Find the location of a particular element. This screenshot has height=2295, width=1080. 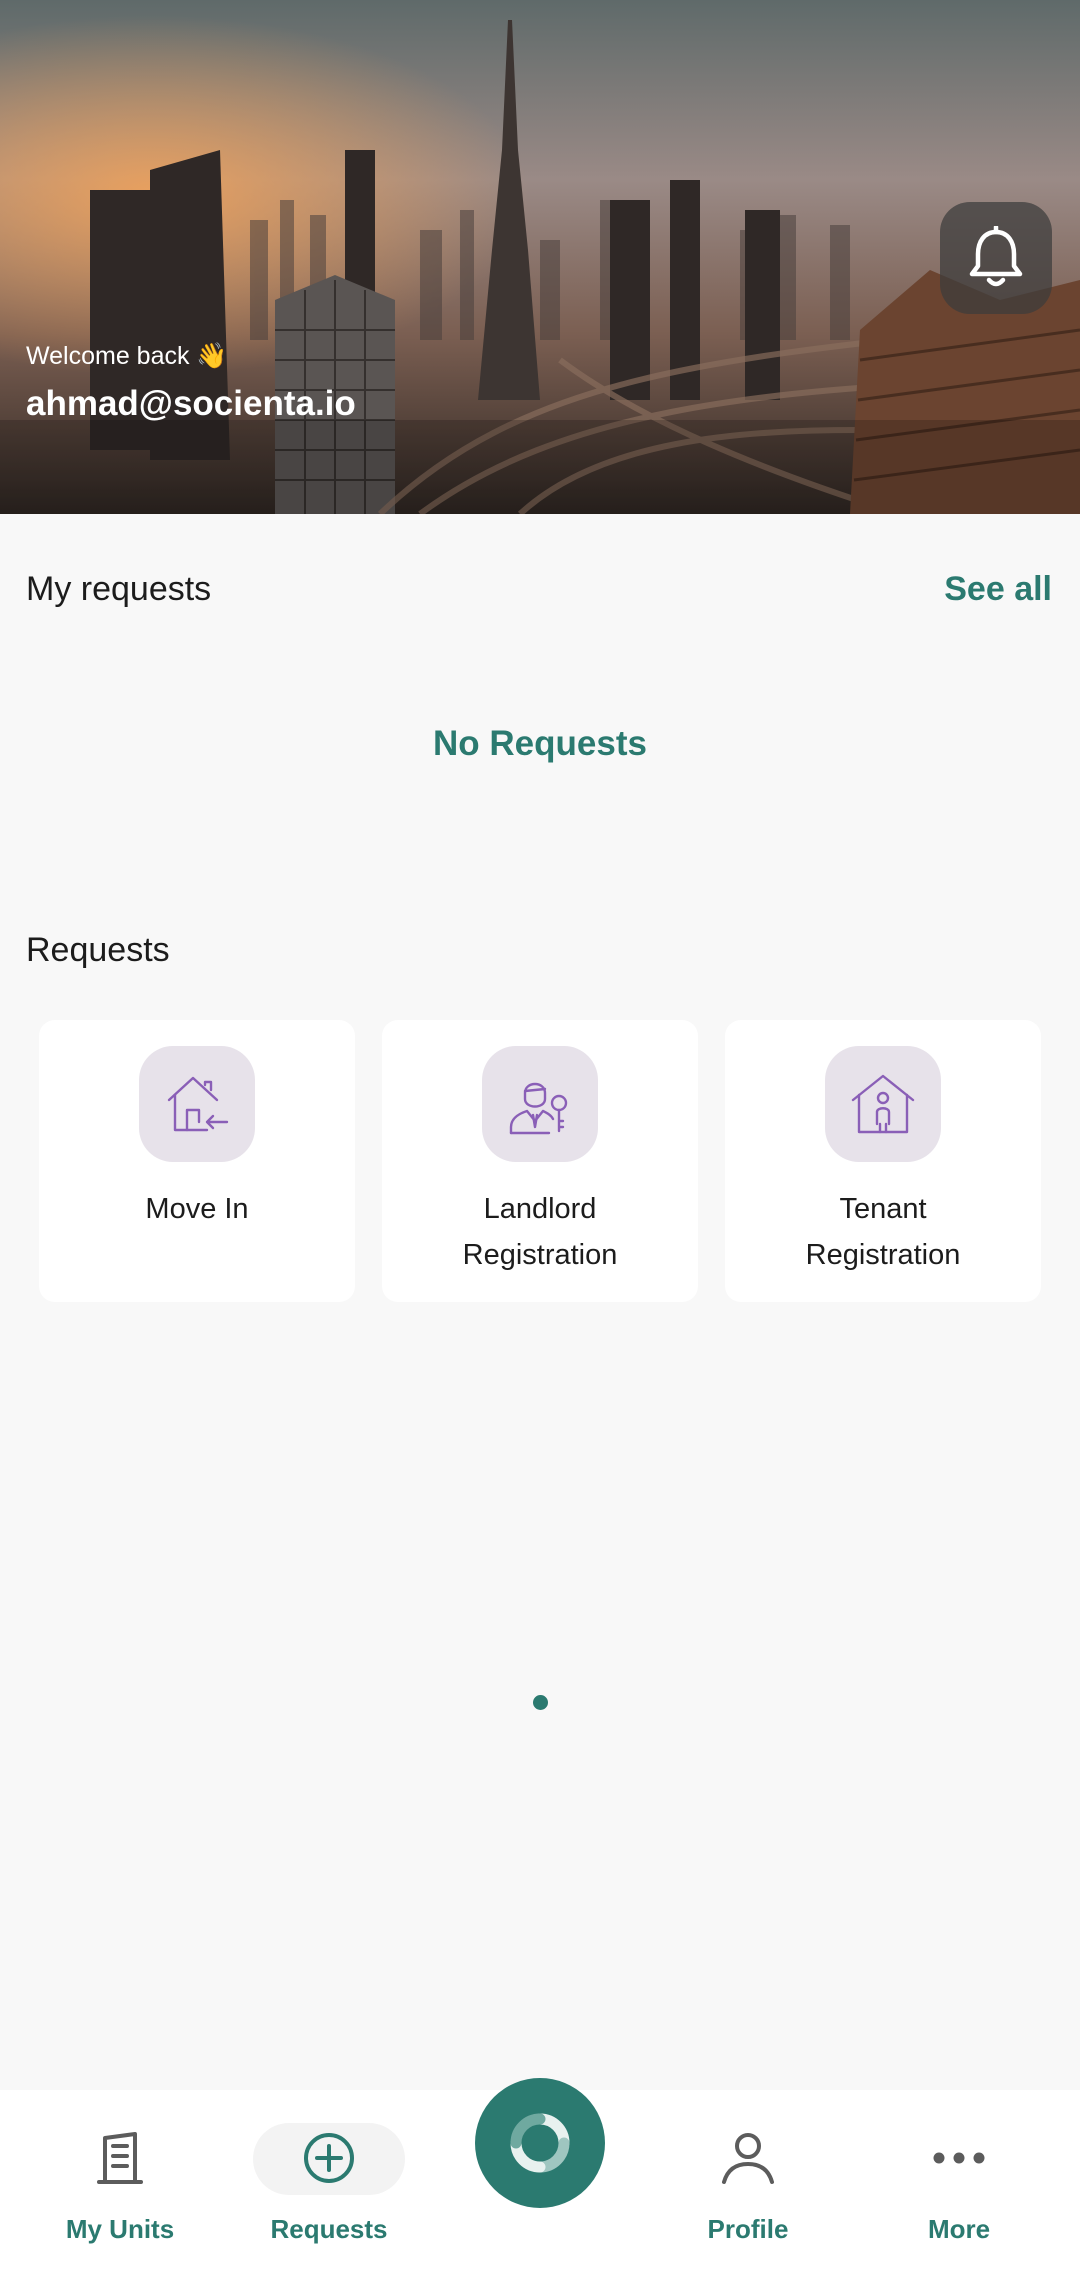

building-icon is located at coordinates (120, 2158).